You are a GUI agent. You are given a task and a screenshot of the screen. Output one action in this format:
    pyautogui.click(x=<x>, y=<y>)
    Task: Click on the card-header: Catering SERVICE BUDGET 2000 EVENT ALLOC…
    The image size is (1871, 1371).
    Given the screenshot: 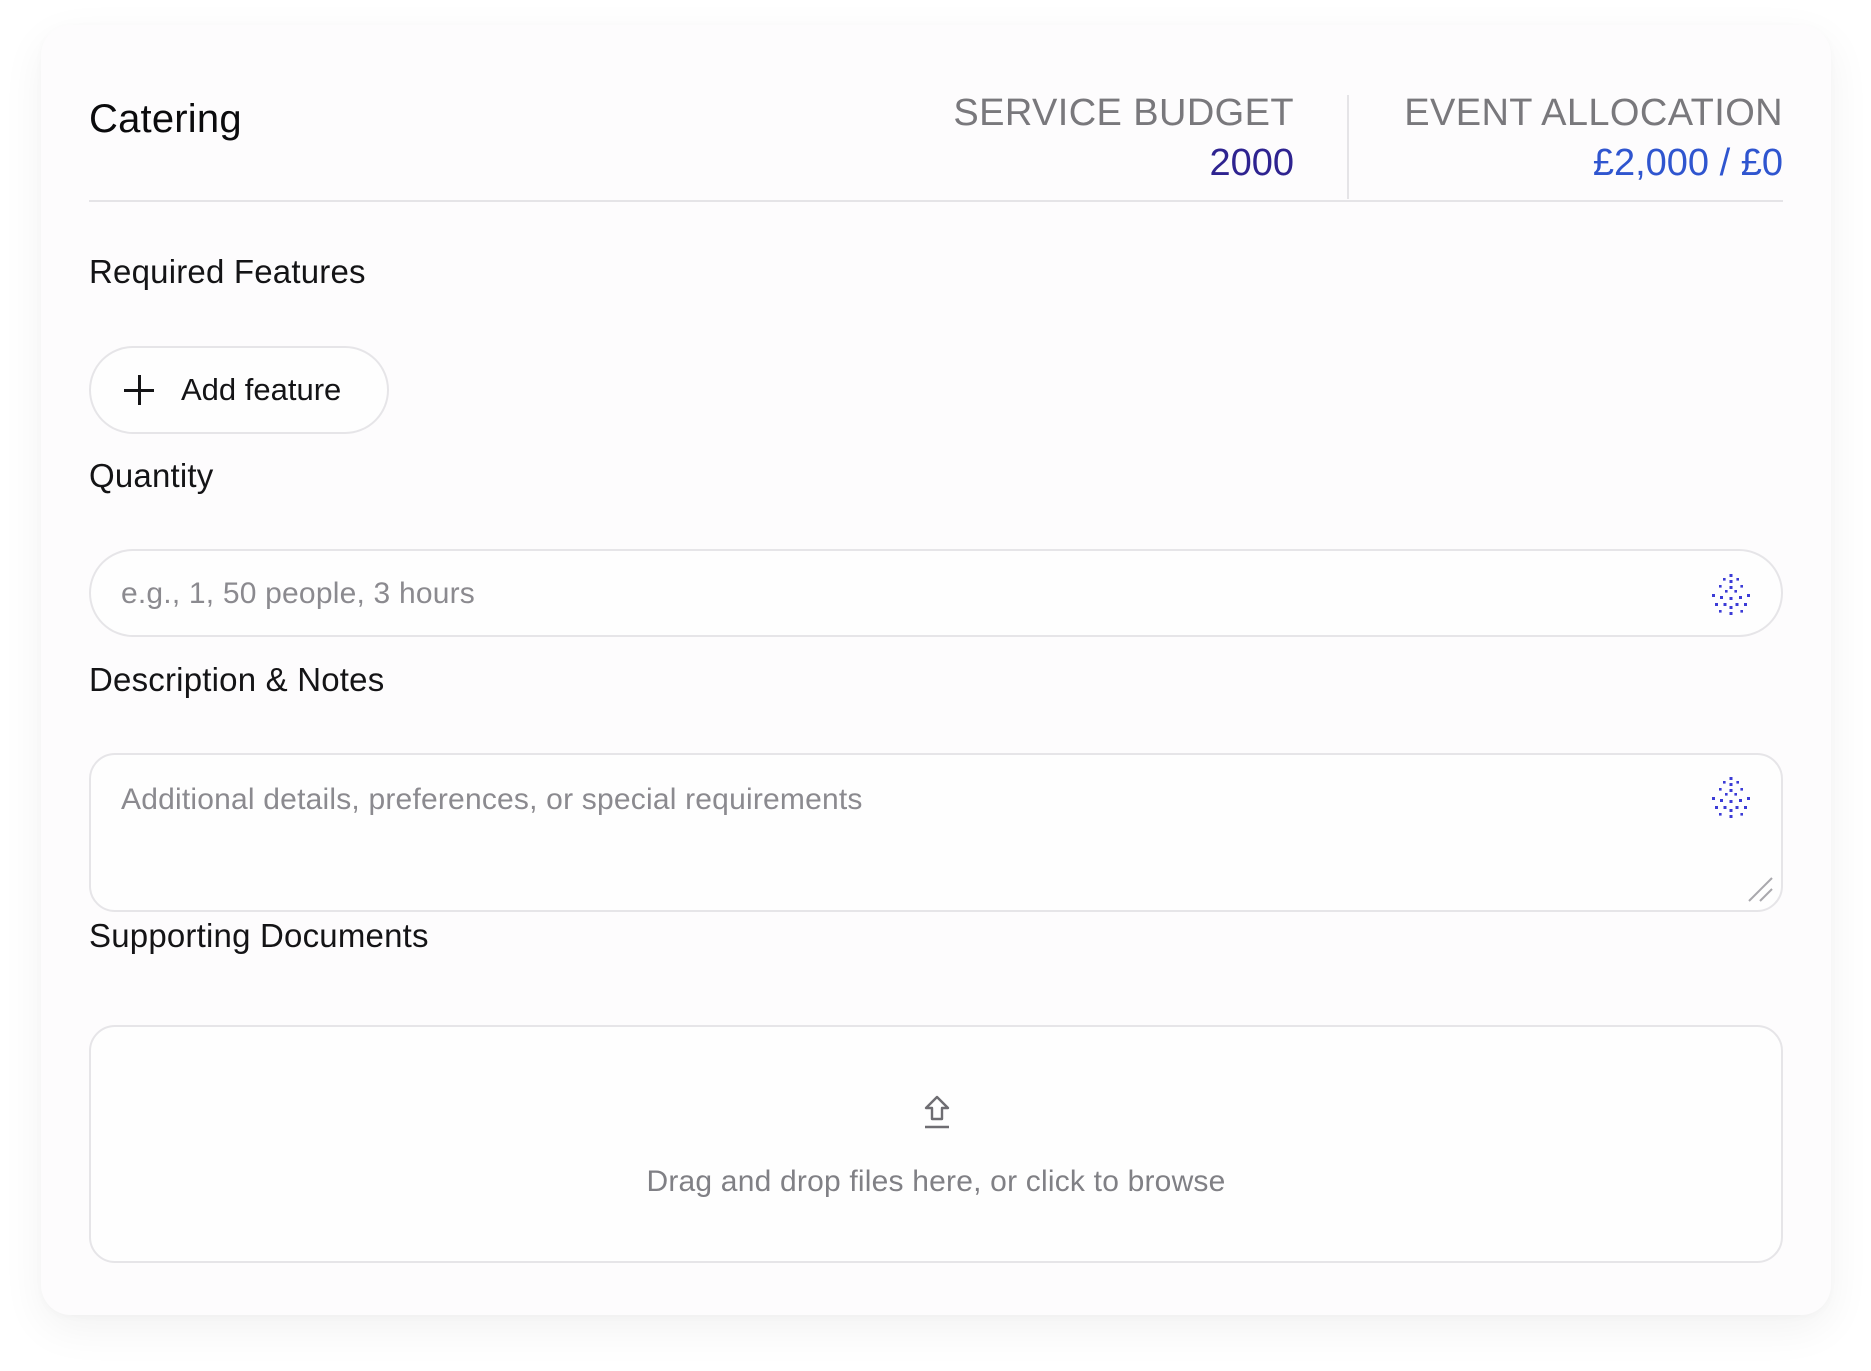 What is the action you would take?
    pyautogui.click(x=936, y=133)
    